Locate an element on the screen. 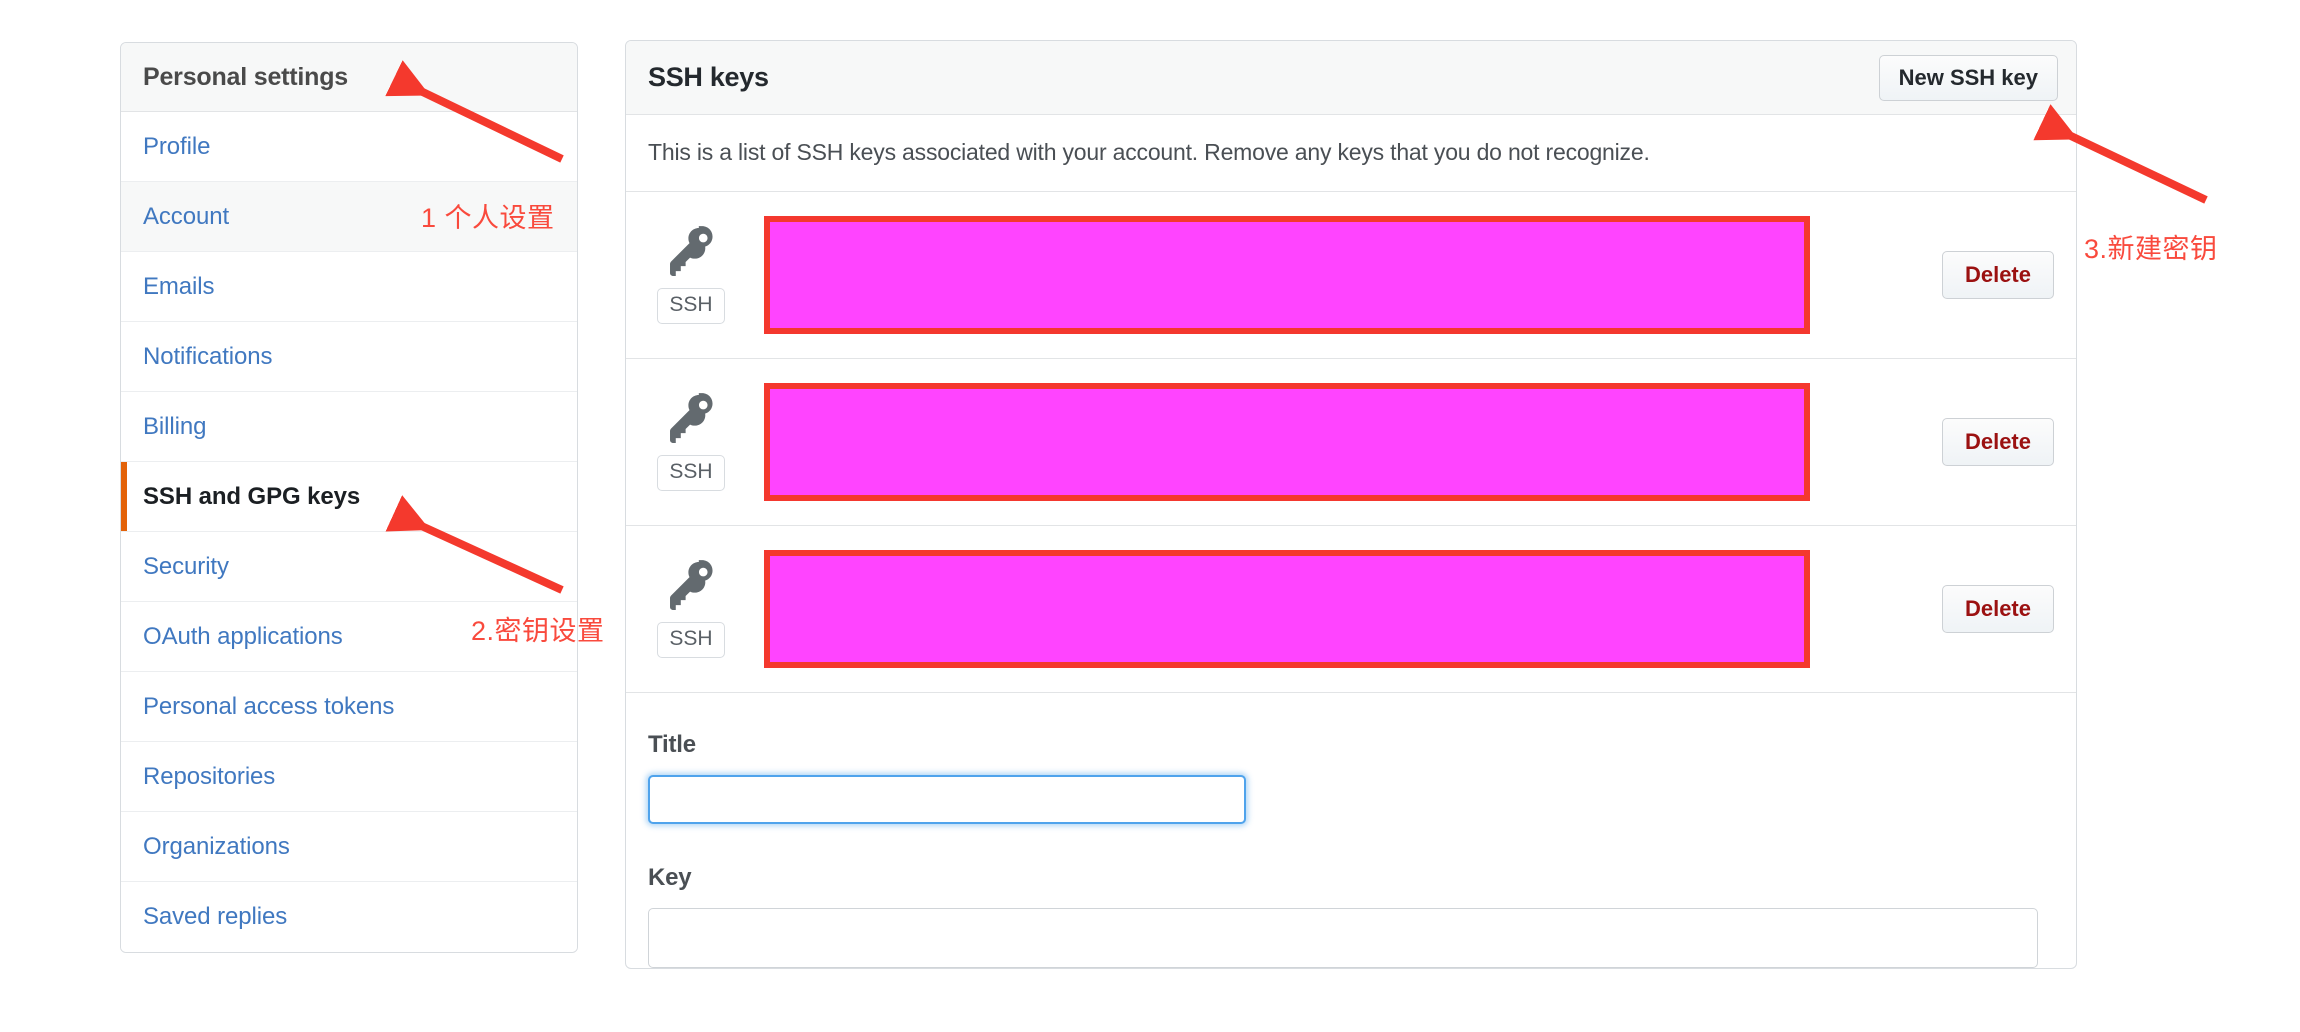 Image resolution: width=2300 pixels, height=1032 pixels. sidebar-item-notifications: Notifications is located at coordinates (349, 357).